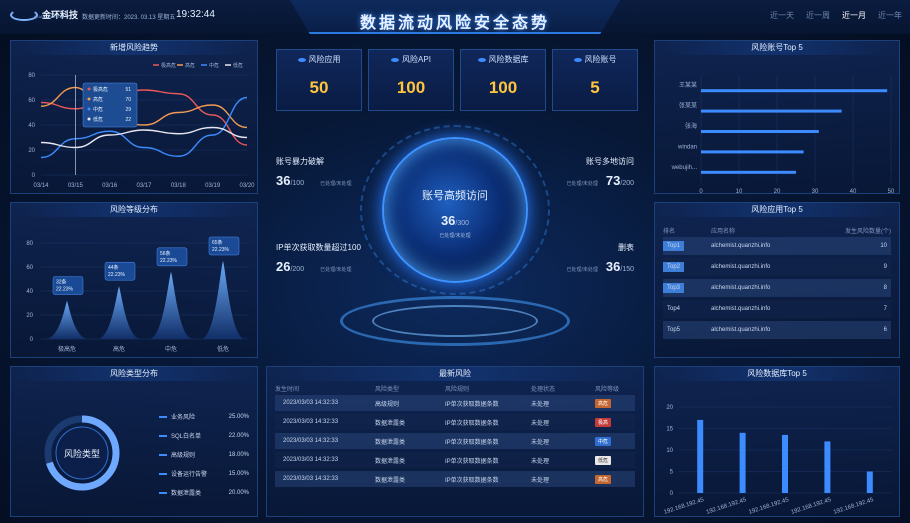 Image resolution: width=910 pixels, height=523 pixels. What do you see at coordinates (179, 186) in the screenshot?
I see `x-tick-label: 03/18` at bounding box center [179, 186].